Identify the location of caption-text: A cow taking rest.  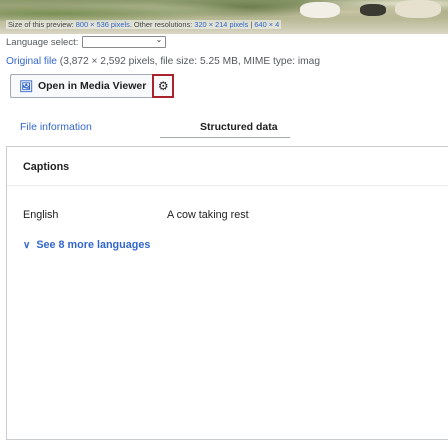
(208, 215).